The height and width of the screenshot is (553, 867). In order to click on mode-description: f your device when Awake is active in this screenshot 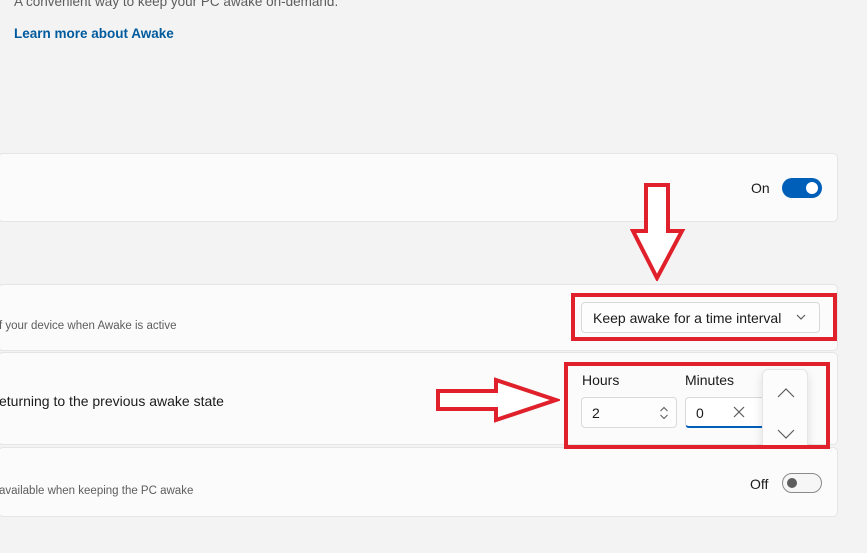, I will do `click(88, 326)`.